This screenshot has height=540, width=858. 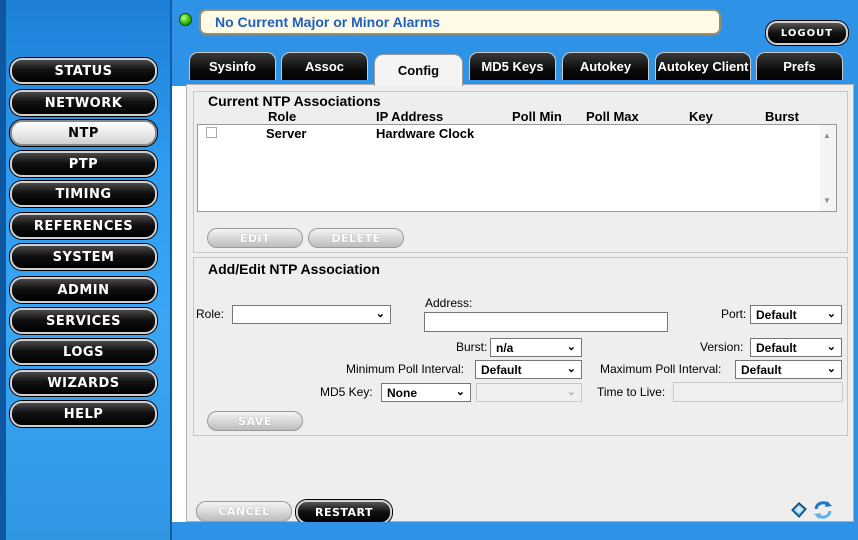 What do you see at coordinates (83, 257) in the screenshot?
I see `sidebar-item-system: SYSTEM` at bounding box center [83, 257].